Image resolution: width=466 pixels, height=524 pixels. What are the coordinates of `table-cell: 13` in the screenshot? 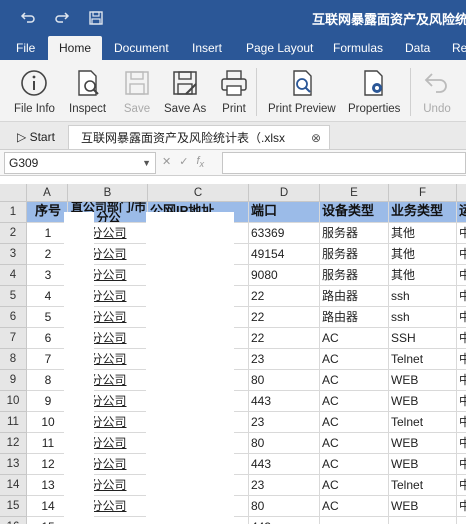 It's located at (47, 485).